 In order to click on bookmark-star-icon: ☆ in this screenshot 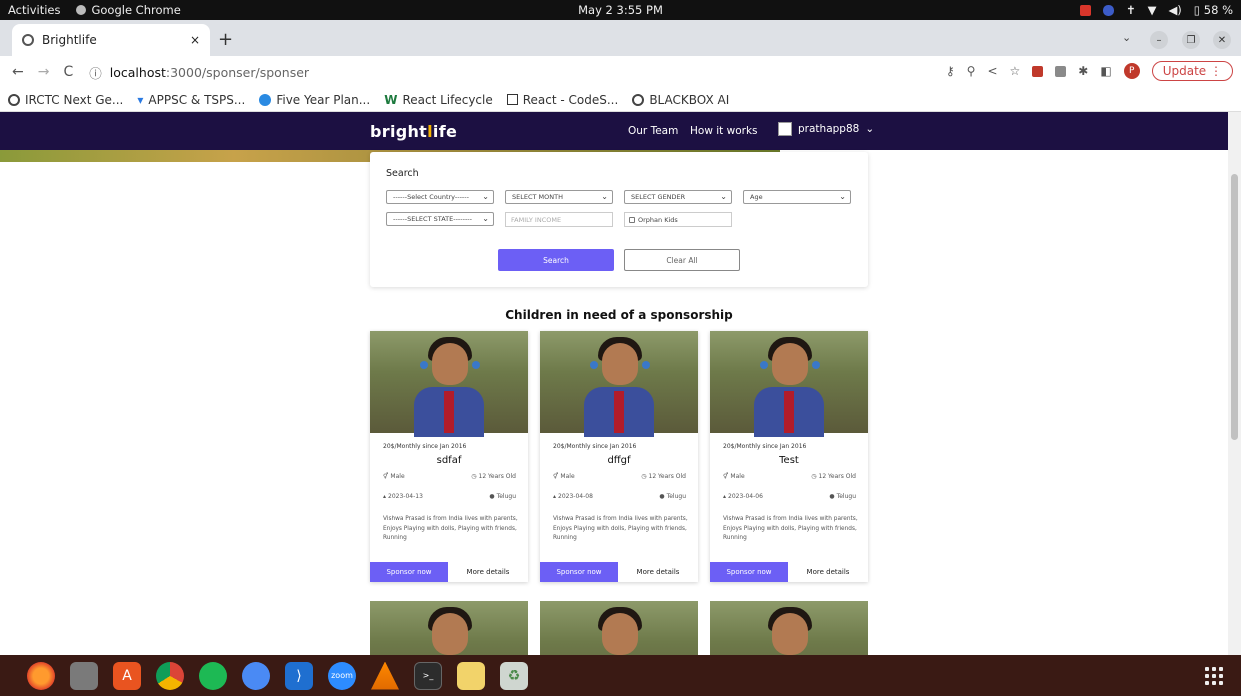, I will do `click(1015, 71)`.